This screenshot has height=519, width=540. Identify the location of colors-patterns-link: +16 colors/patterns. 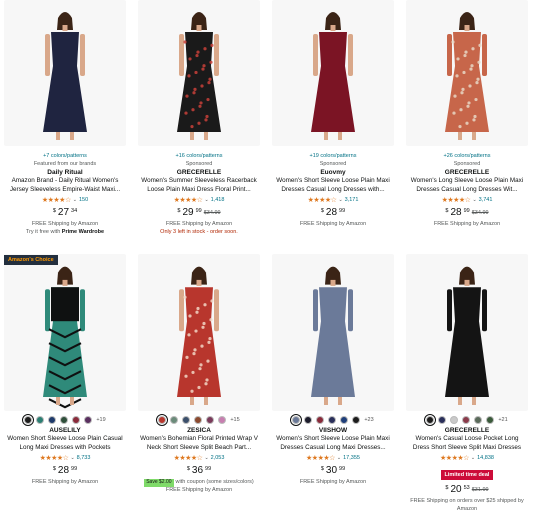
(199, 156).